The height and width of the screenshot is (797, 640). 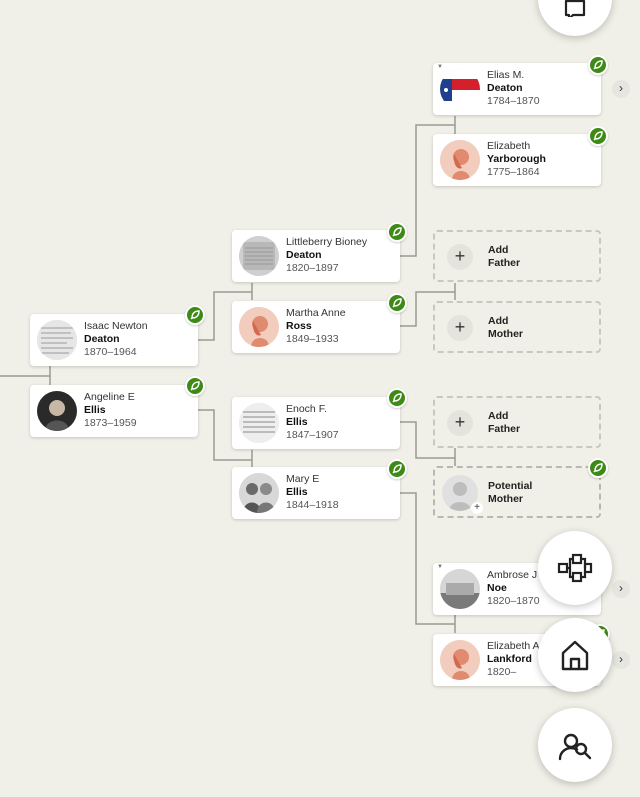 What do you see at coordinates (512, 575) in the screenshot?
I see `given-name: Ambrose J` at bounding box center [512, 575].